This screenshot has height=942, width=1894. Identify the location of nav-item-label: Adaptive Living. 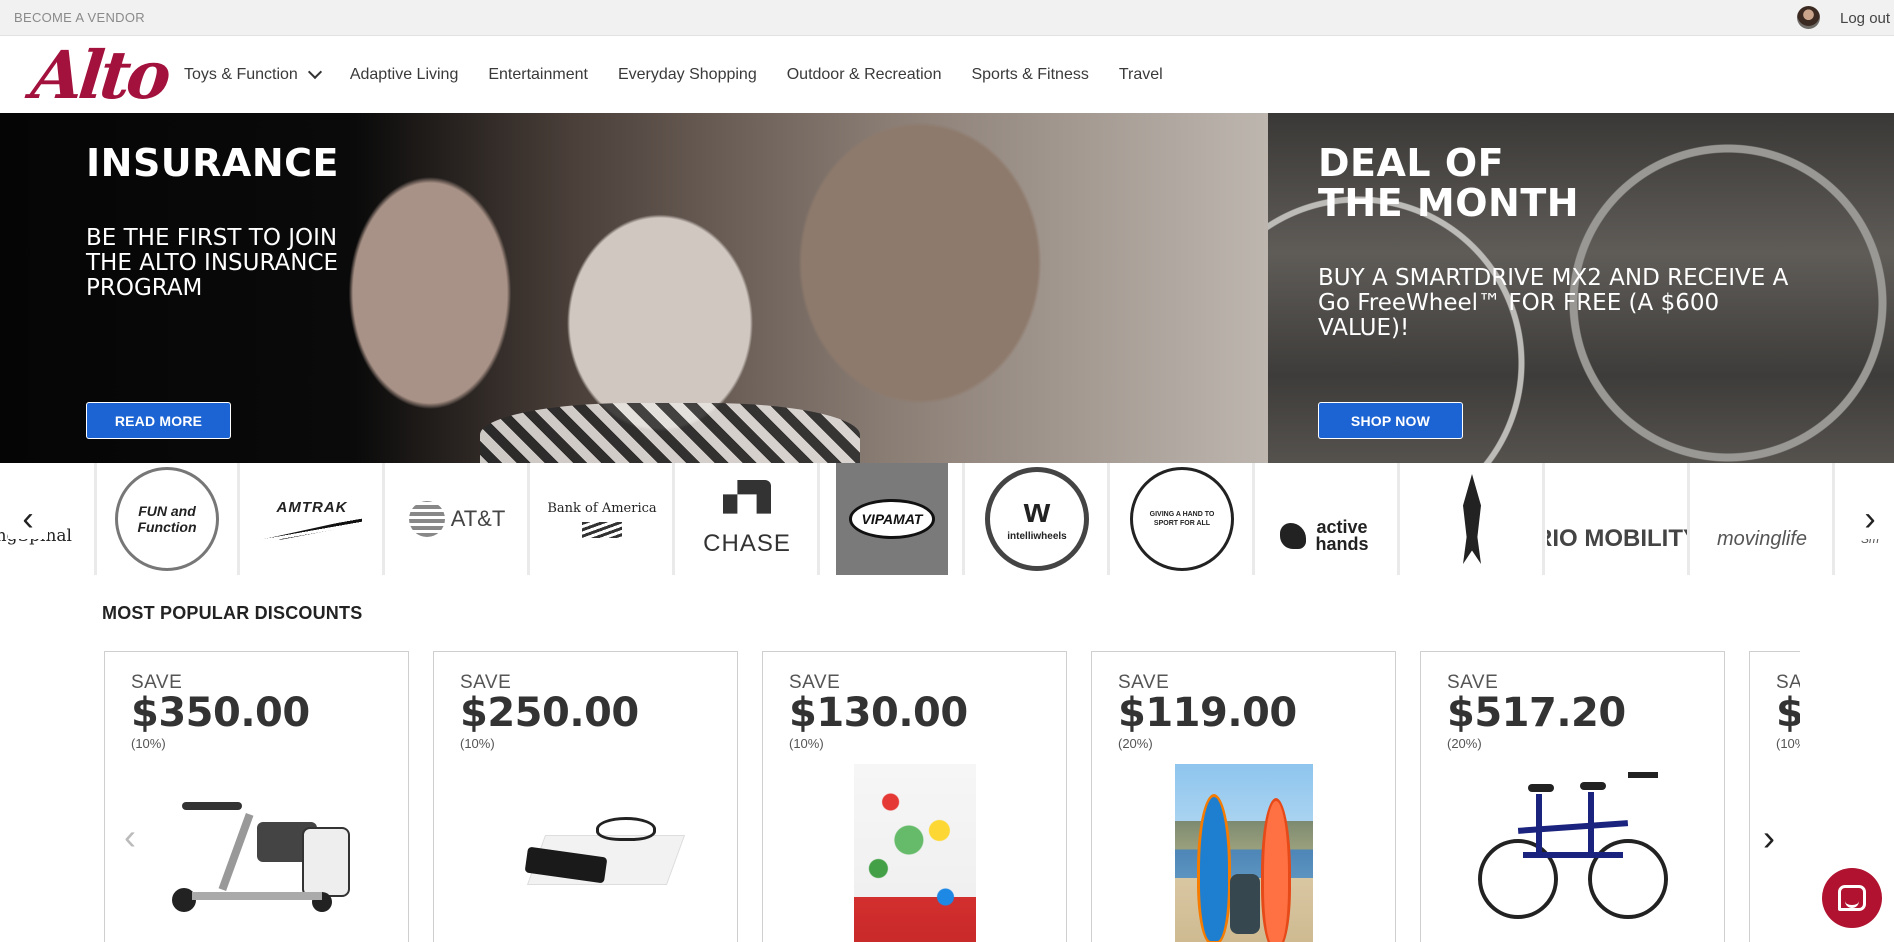
(404, 74).